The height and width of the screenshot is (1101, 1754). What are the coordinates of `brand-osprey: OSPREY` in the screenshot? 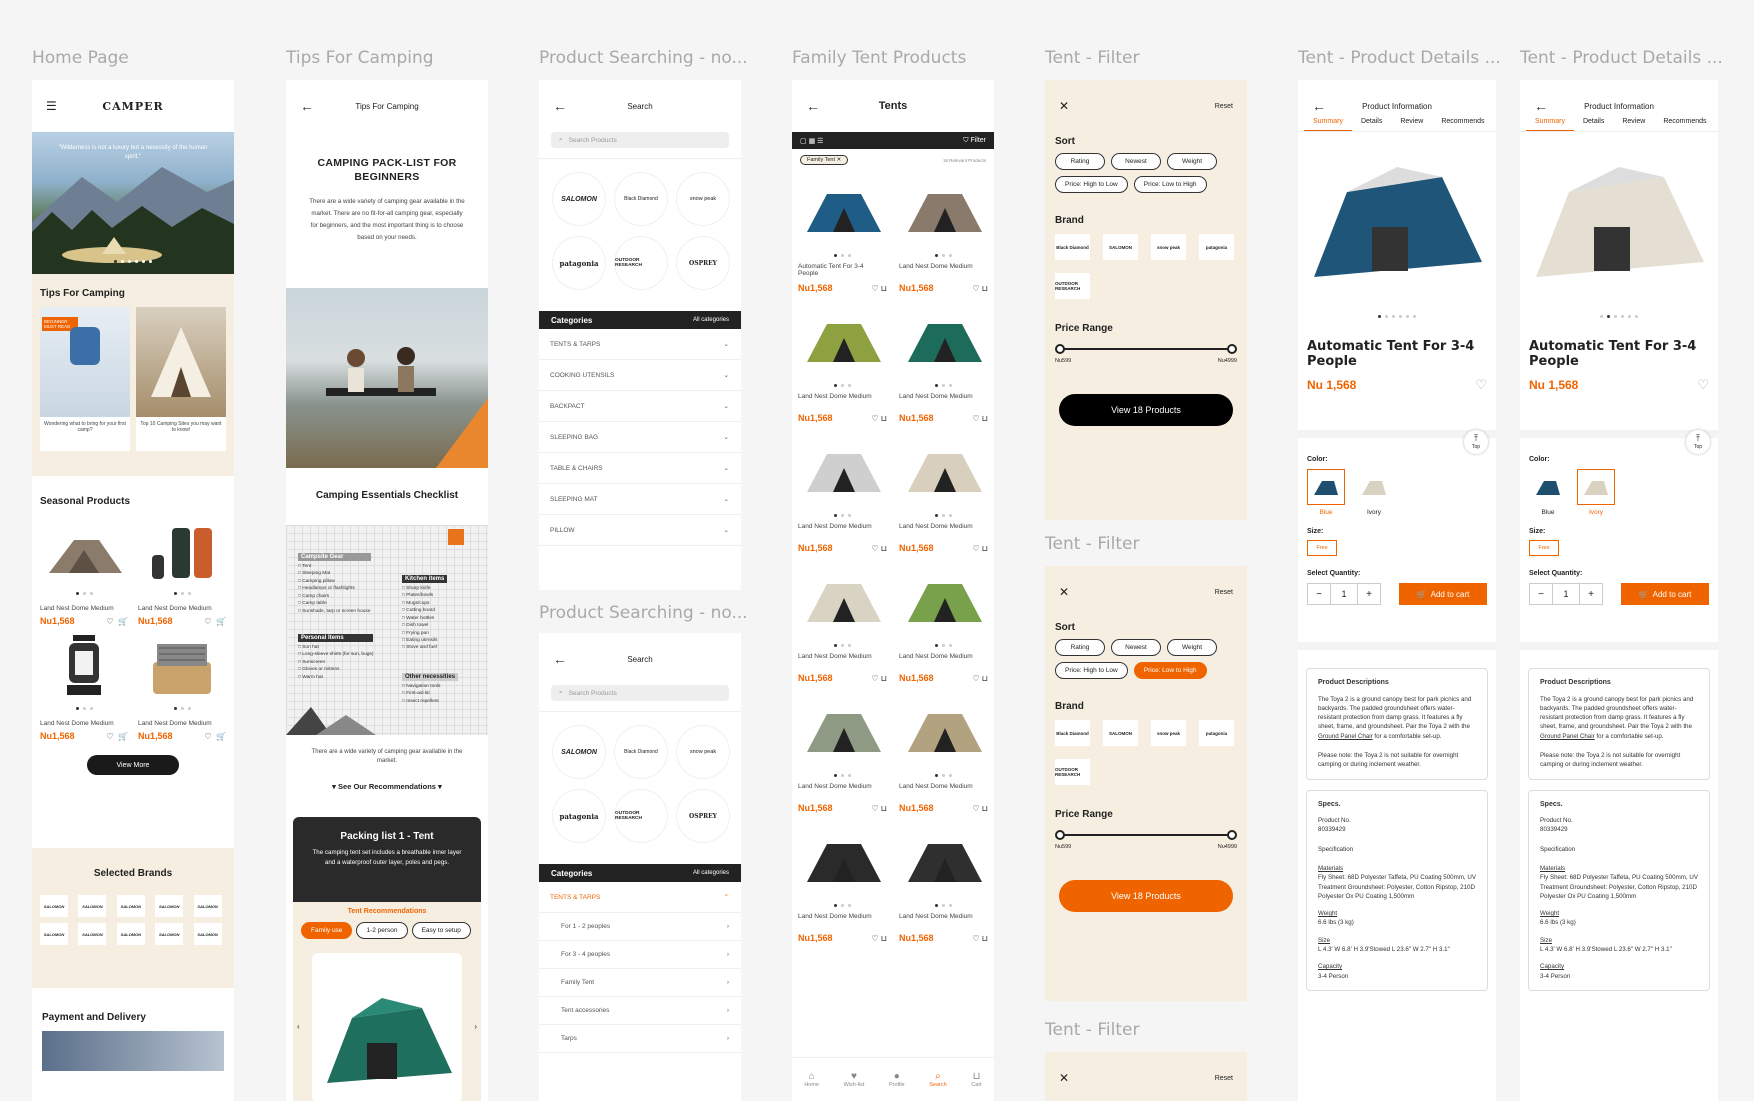 It's located at (703, 263).